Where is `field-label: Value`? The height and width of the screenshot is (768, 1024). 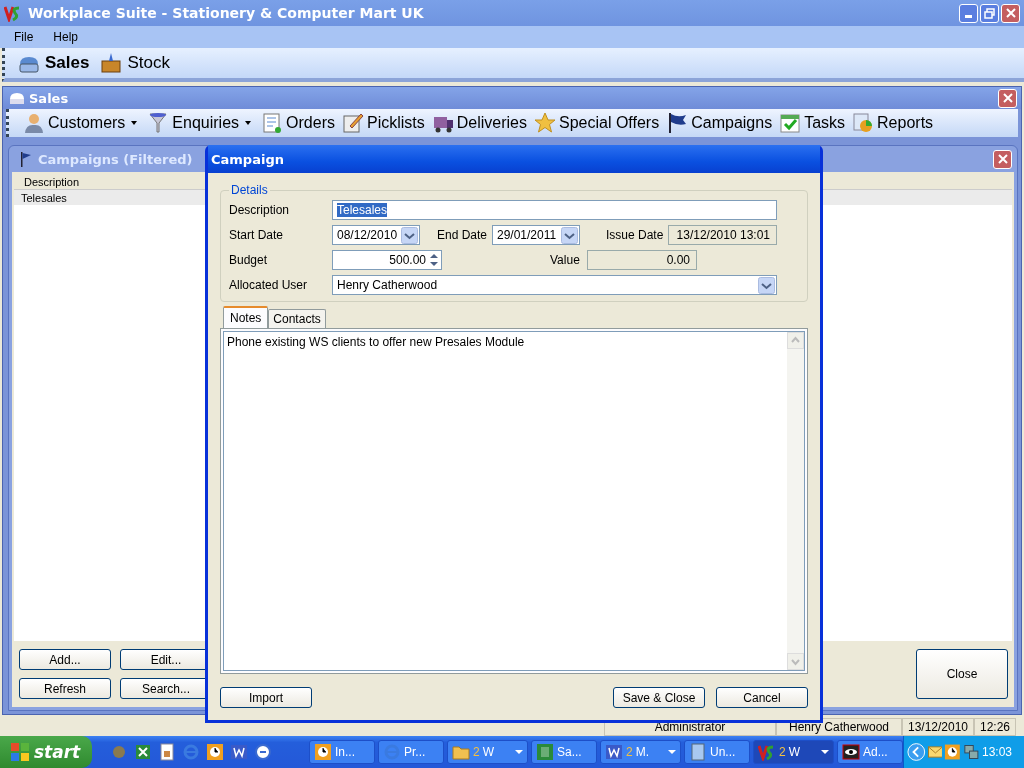
field-label: Value is located at coordinates (565, 260).